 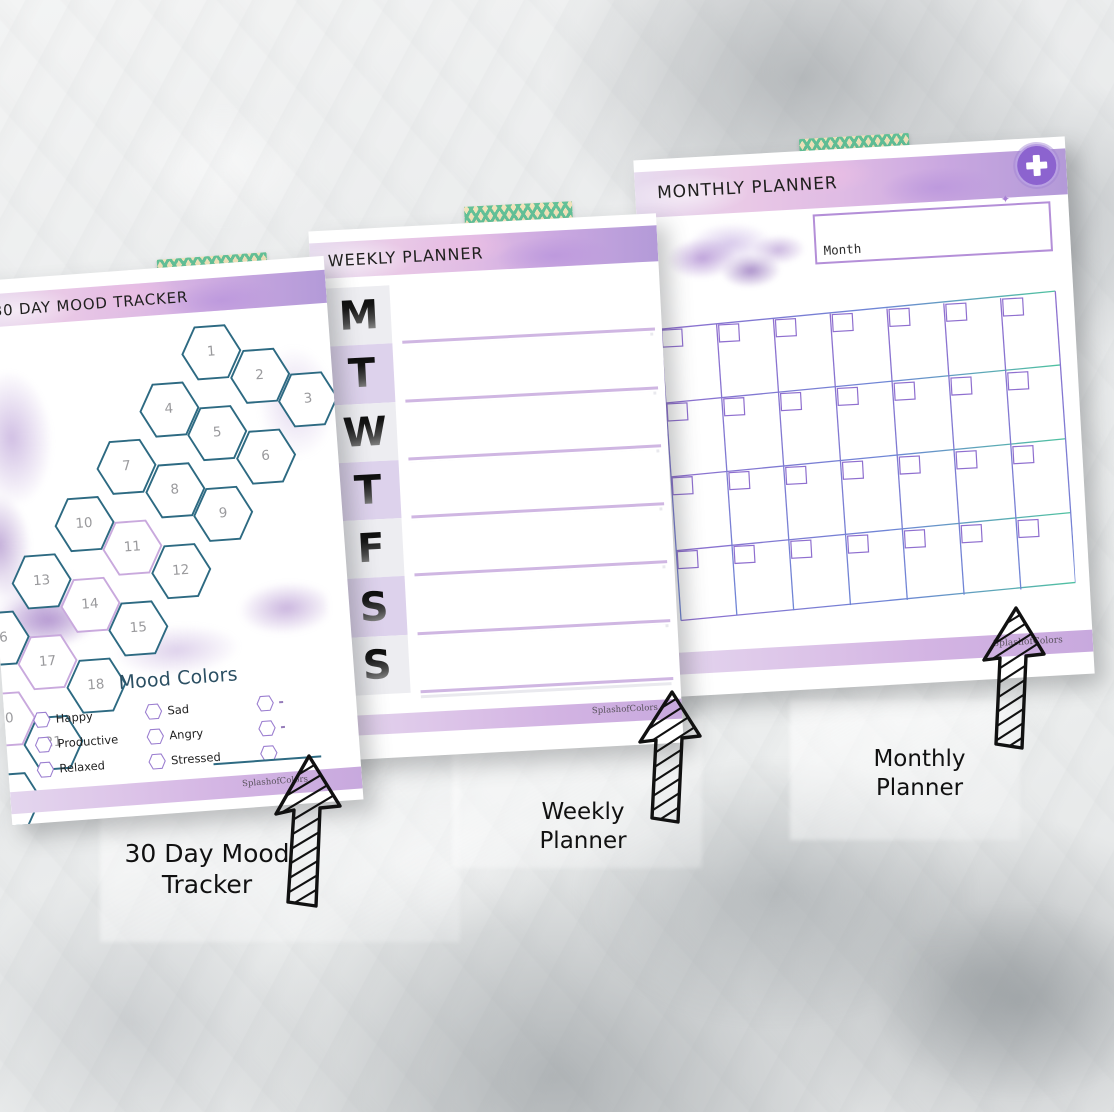 I want to click on day-entry-monday, so click(x=524, y=307).